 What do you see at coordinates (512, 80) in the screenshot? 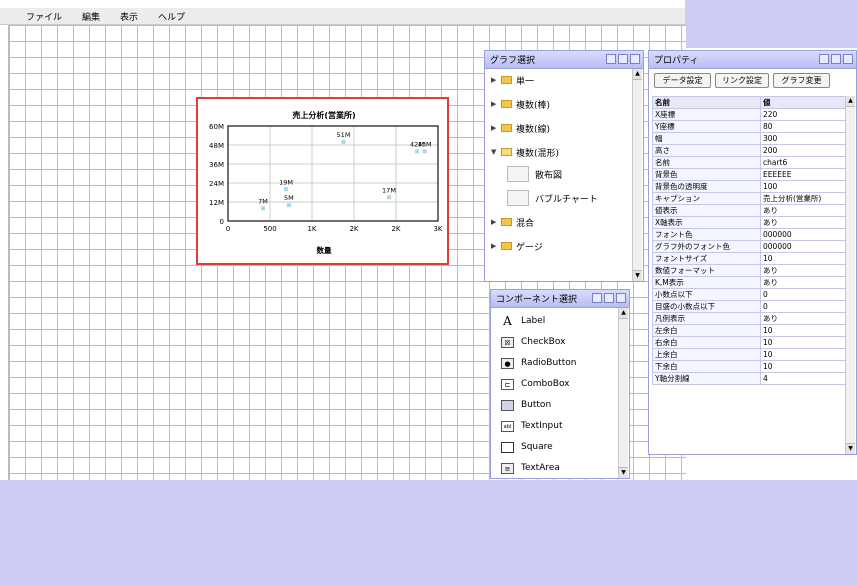
I see `tree-item-single: ▶ 単一` at bounding box center [512, 80].